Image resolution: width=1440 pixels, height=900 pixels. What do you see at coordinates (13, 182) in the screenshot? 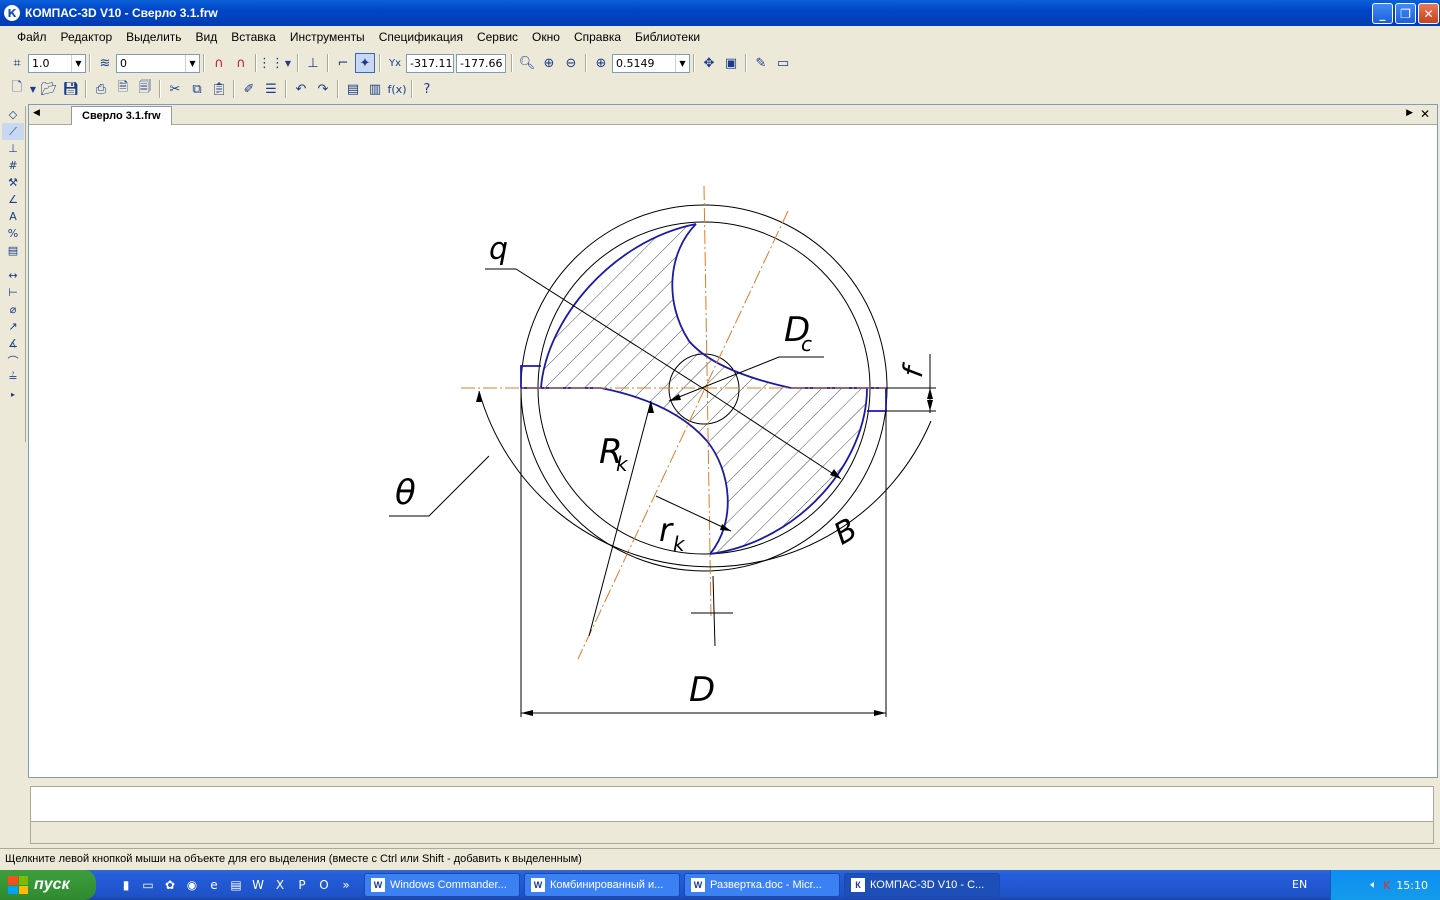
I see `parametrize-icon: ⚒` at bounding box center [13, 182].